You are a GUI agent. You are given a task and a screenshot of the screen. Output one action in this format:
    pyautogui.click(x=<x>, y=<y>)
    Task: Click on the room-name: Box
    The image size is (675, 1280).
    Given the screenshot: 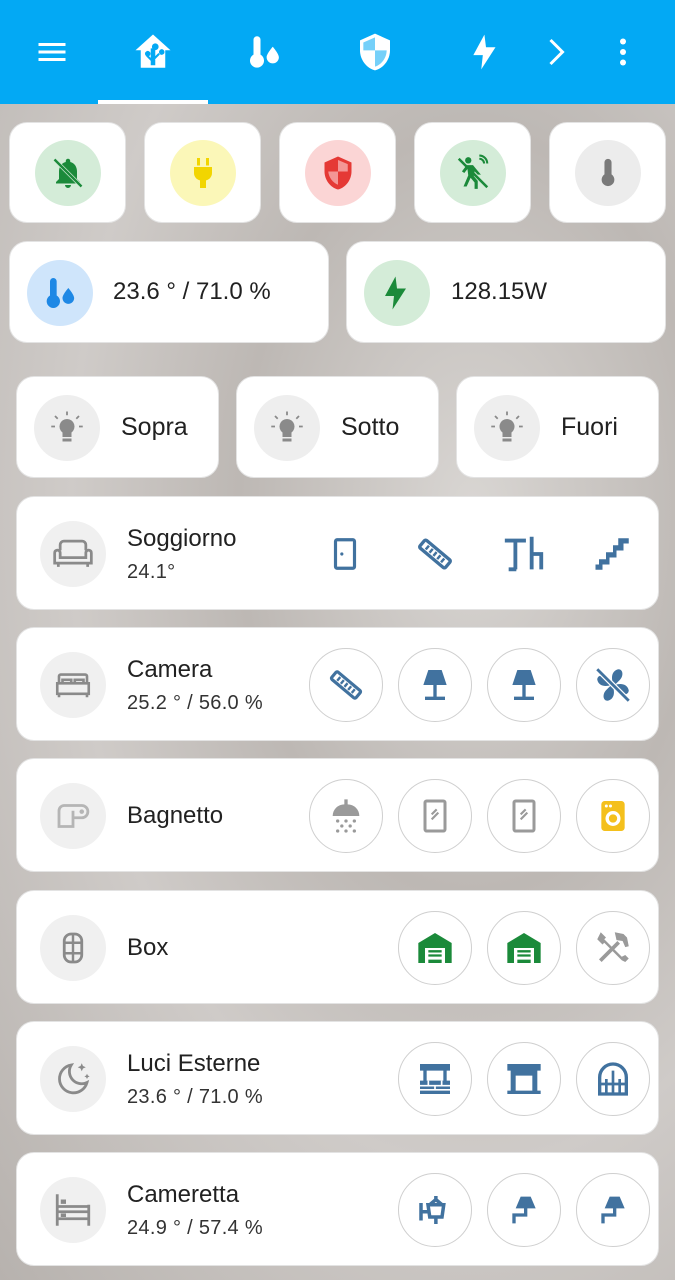 What is the action you would take?
    pyautogui.click(x=148, y=947)
    